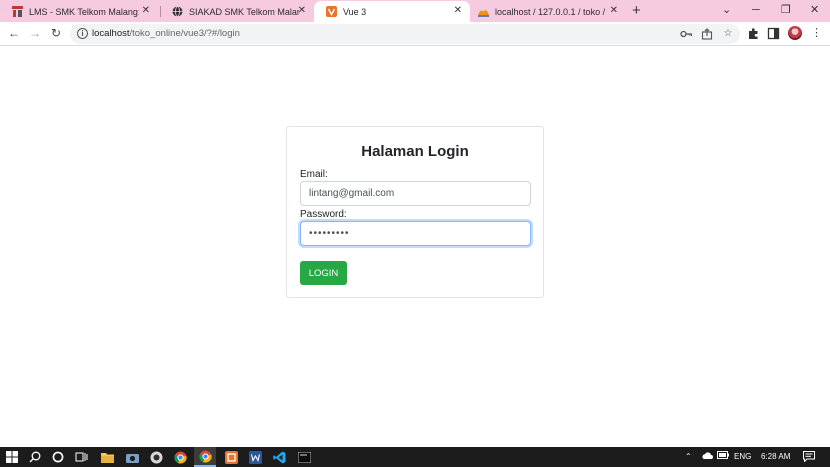 This screenshot has height=467, width=830. I want to click on task-view-icon, so click(81, 457).